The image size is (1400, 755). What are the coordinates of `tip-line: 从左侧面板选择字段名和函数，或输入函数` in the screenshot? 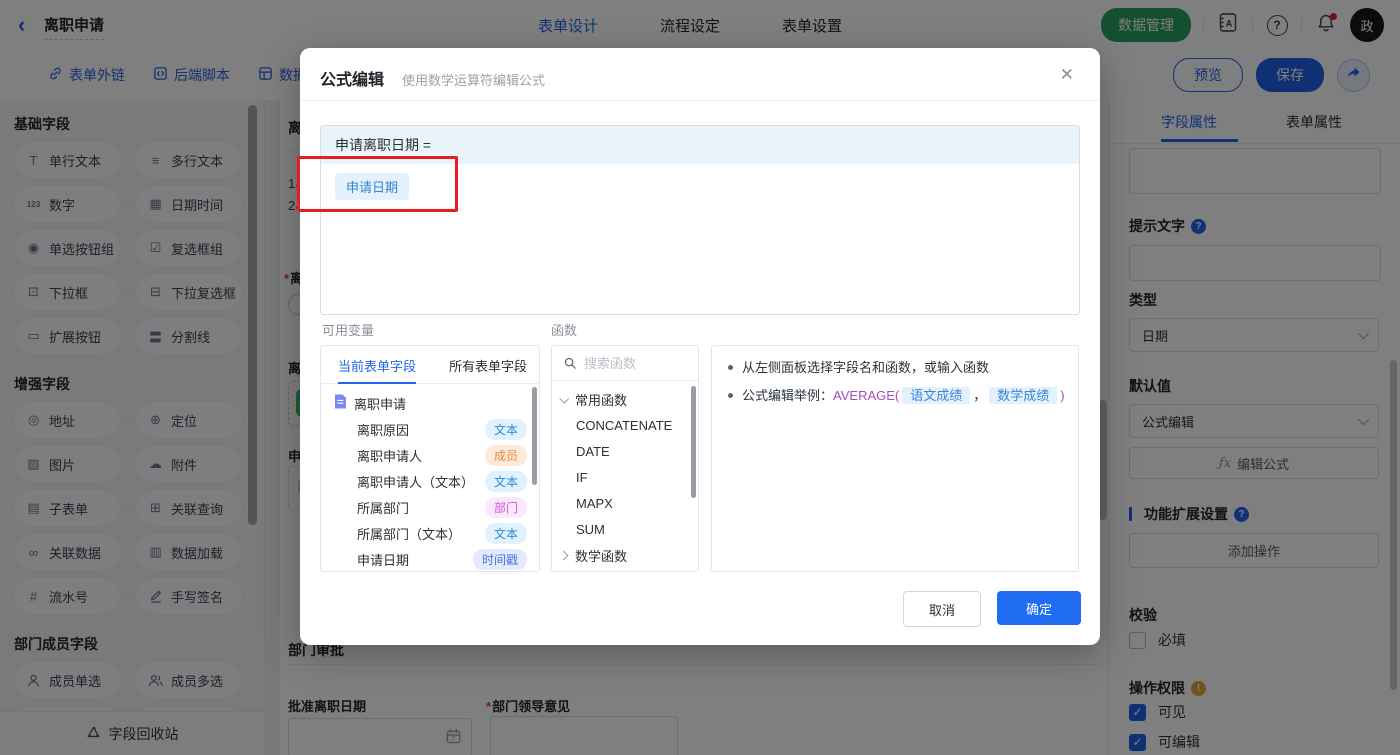 It's located at (898, 367).